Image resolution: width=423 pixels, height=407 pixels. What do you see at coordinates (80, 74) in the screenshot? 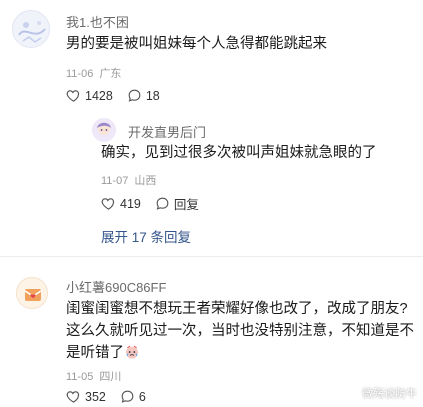
I see `comment-date: 11-06` at bounding box center [80, 74].